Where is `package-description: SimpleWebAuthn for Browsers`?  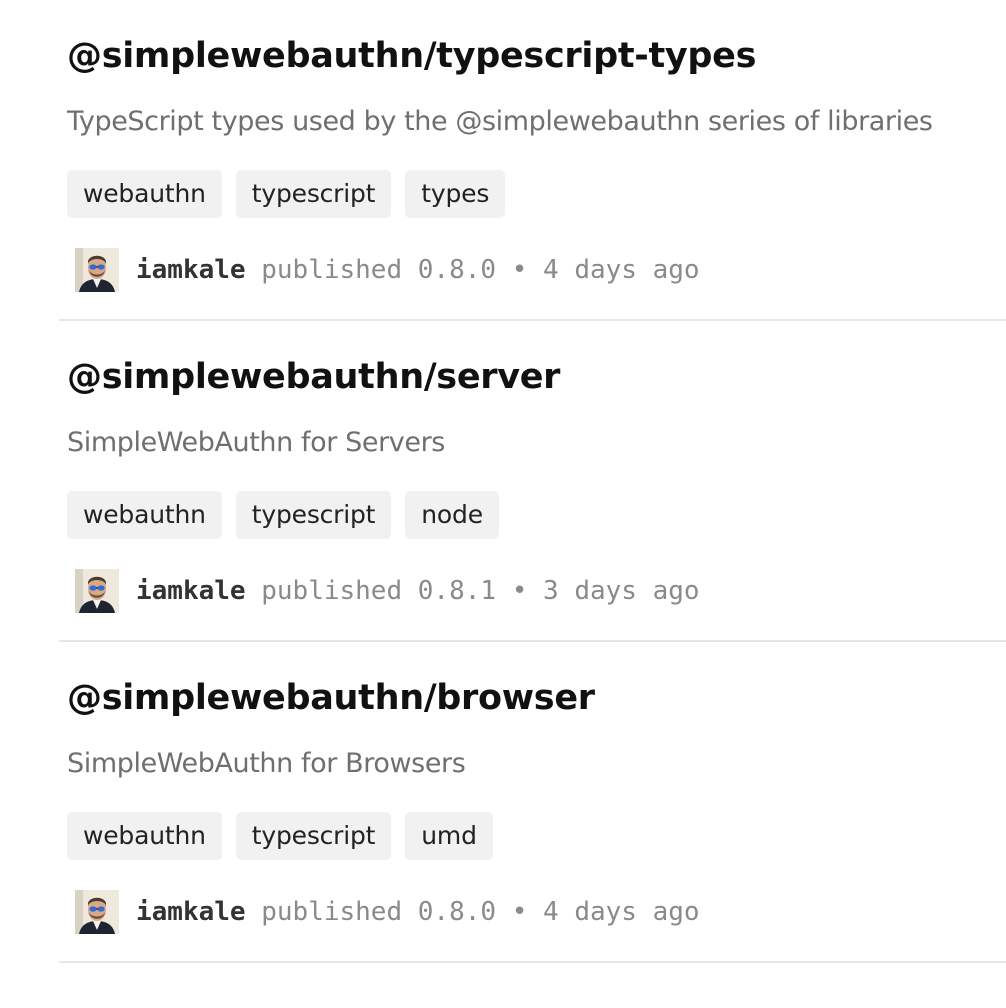
package-description: SimpleWebAuthn for Browsers is located at coordinates (266, 763).